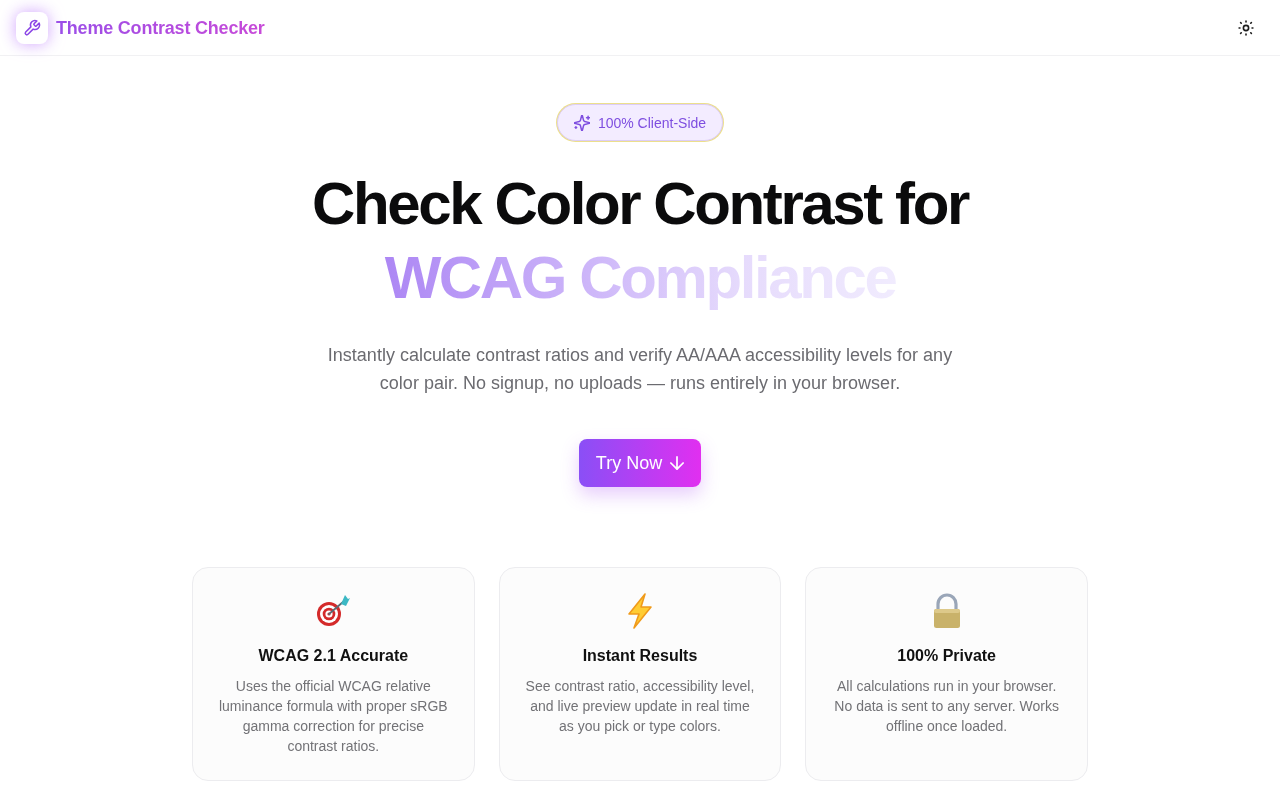 This screenshot has width=1280, height=800. Describe the element at coordinates (333, 656) in the screenshot. I see `feature-title: WCAG 2.1 Accurate` at that location.